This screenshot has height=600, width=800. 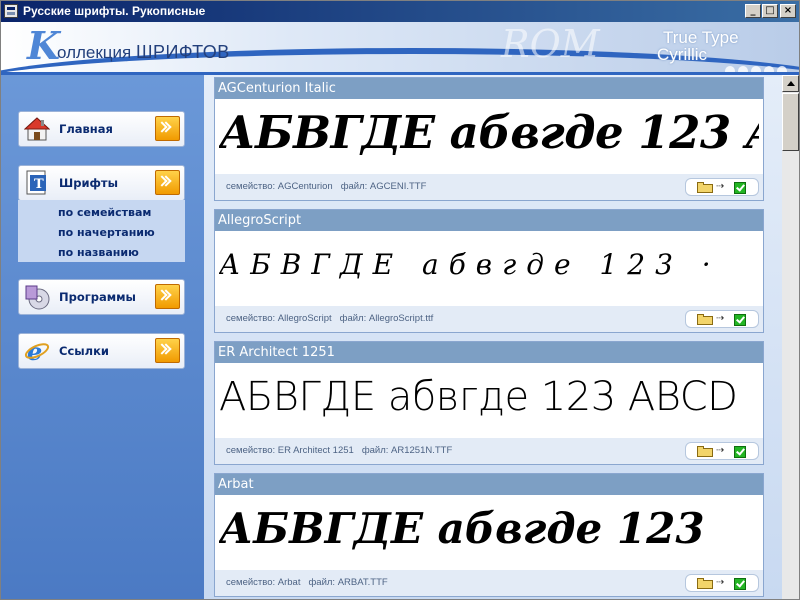 What do you see at coordinates (489, 484) in the screenshot?
I see `font-name: Arbat` at bounding box center [489, 484].